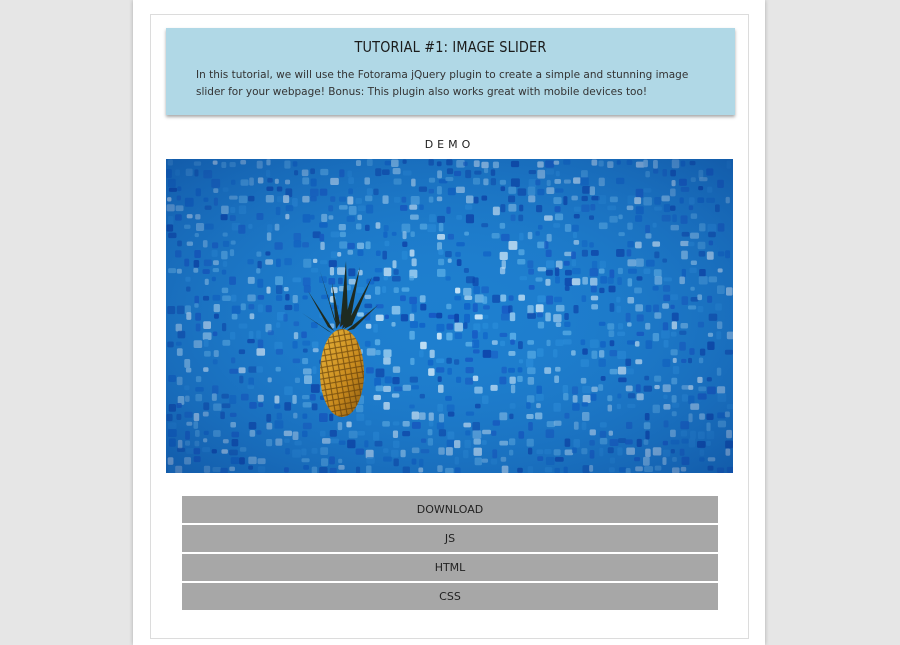 The image size is (900, 645). I want to click on css-button: CSS, so click(450, 596).